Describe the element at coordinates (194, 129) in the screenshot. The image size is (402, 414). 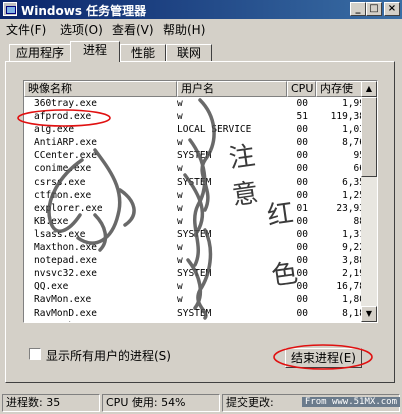
I see `table-row: alg.exe LOCAL SERVICE 00 1,03` at that location.